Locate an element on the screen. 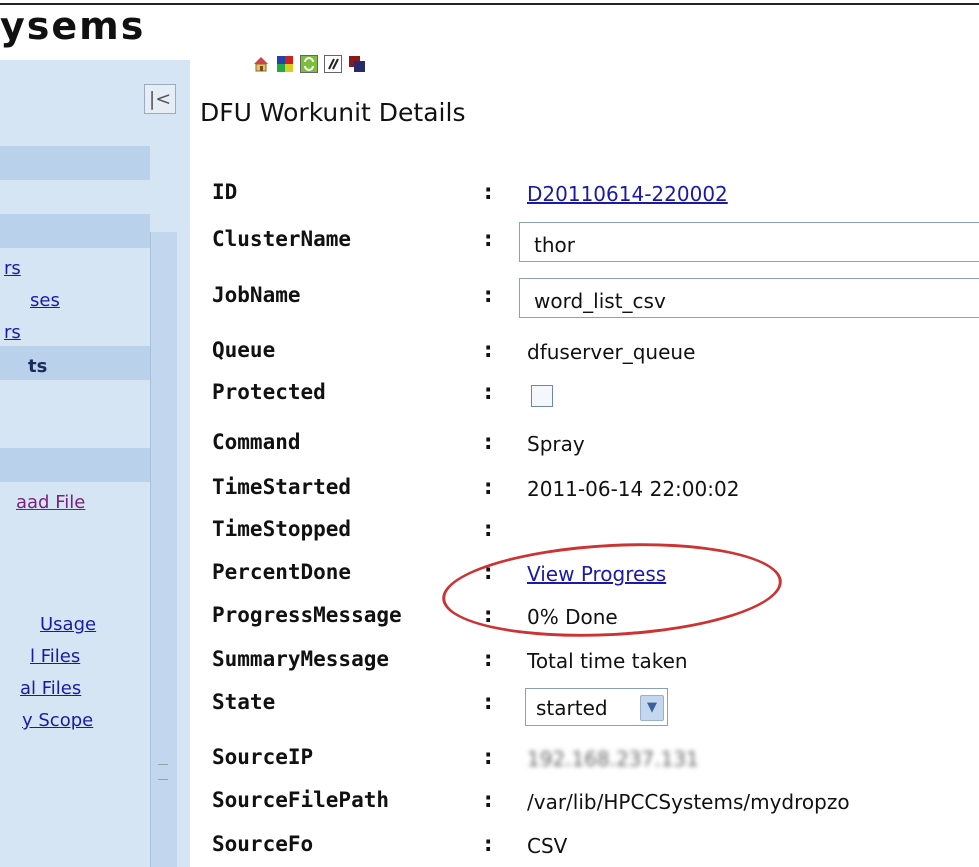 The image size is (979, 867). toolbar is located at coordinates (309, 64).